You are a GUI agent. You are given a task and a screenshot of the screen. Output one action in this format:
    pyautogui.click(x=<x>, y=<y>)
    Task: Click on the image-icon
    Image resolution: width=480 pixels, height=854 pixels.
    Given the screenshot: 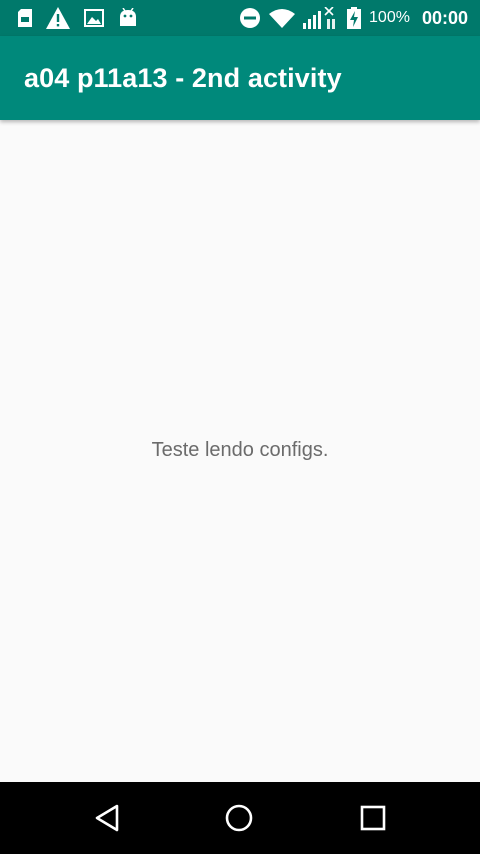 What is the action you would take?
    pyautogui.click(x=94, y=18)
    